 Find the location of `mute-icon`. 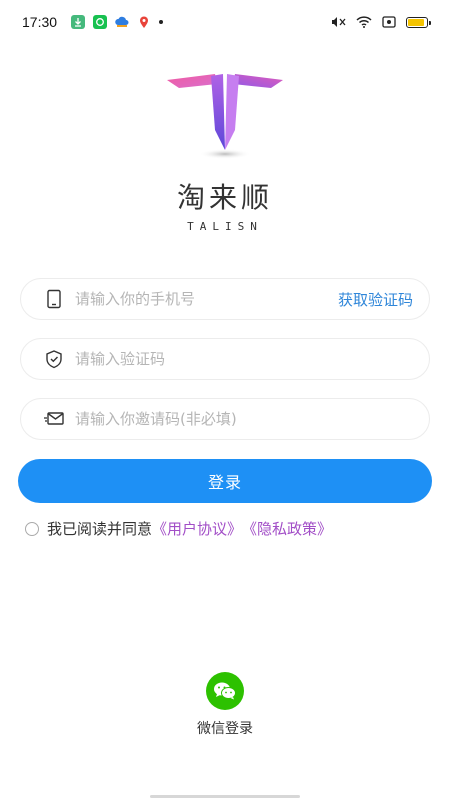

mute-icon is located at coordinates (338, 22).